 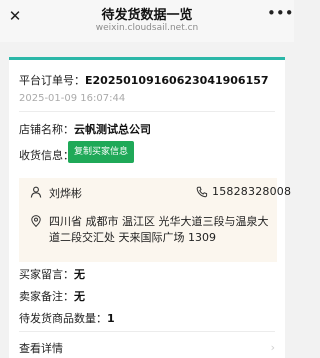 I want to click on store-label: 店铺名称：, so click(x=46, y=129).